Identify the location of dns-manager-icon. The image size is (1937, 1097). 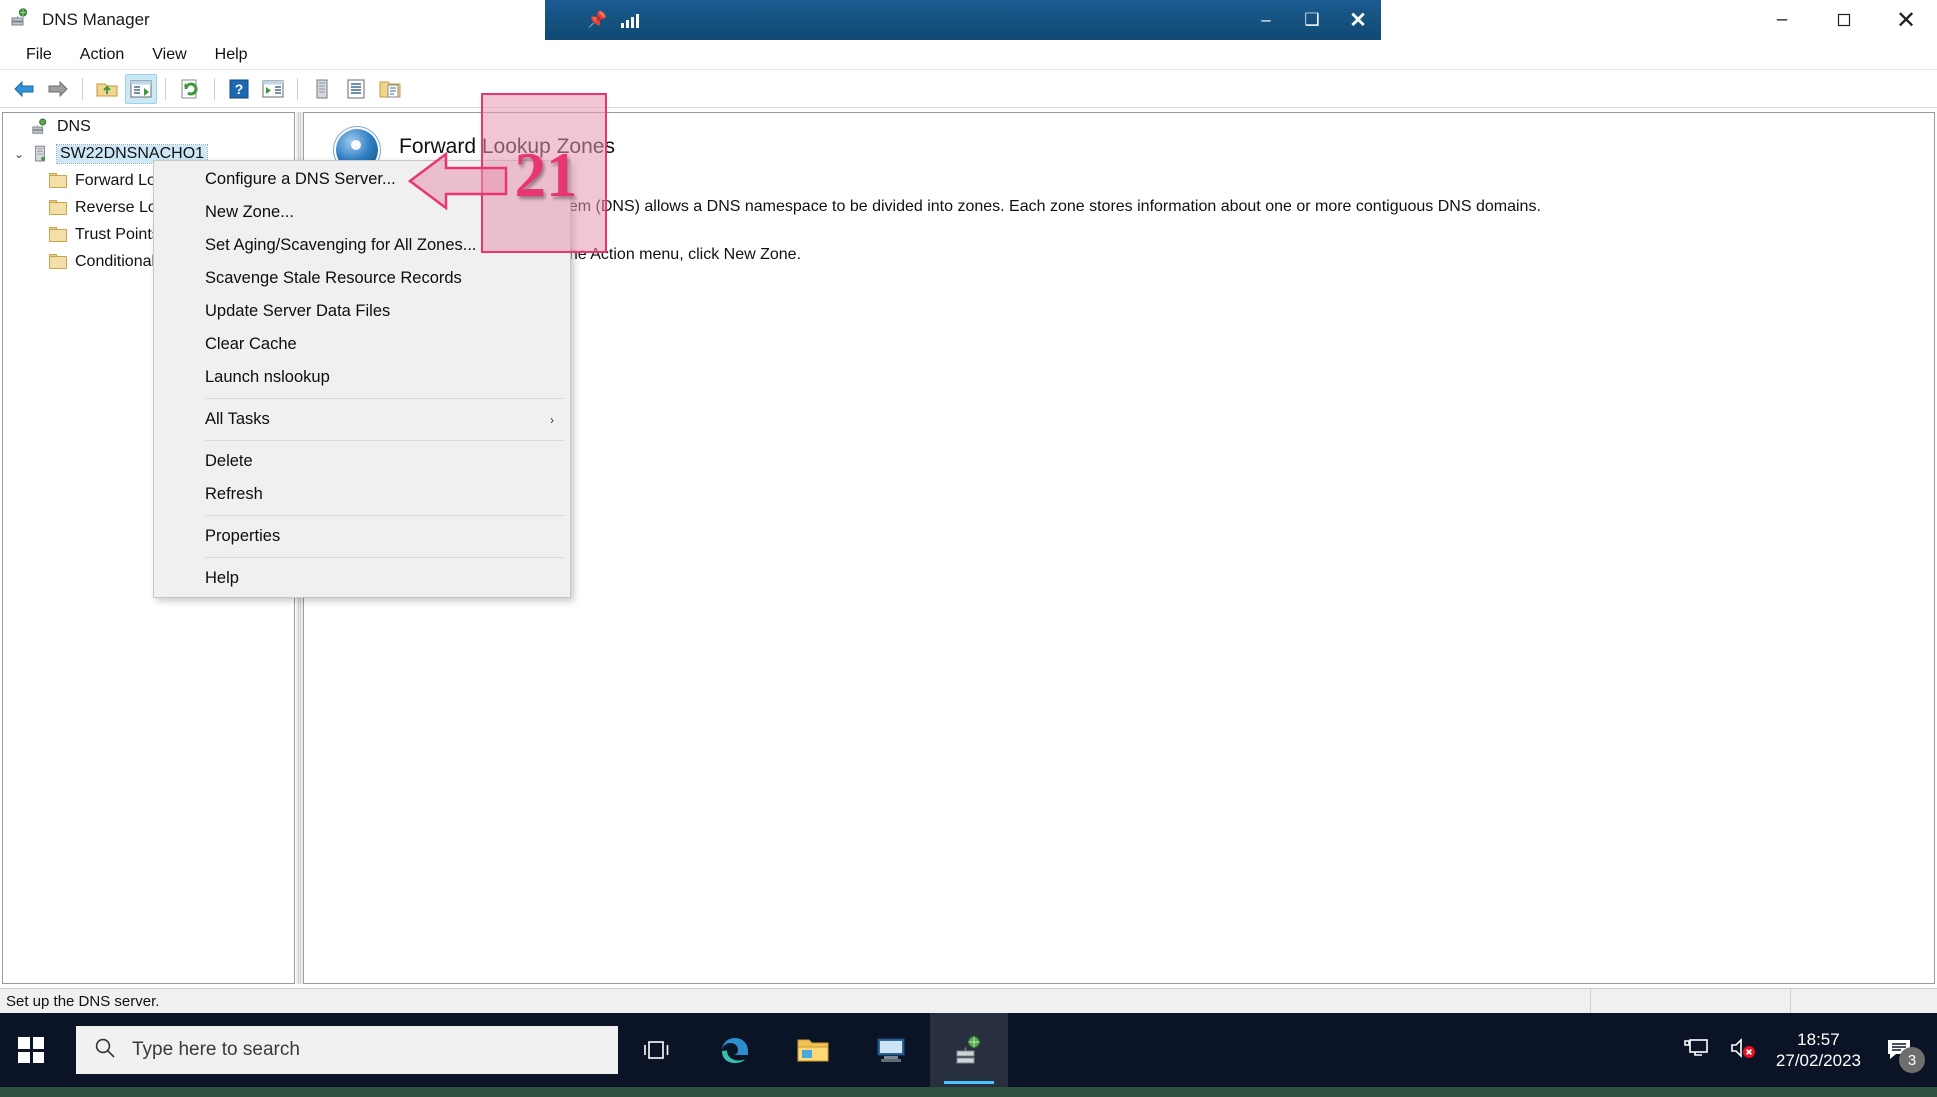
(969, 1050).